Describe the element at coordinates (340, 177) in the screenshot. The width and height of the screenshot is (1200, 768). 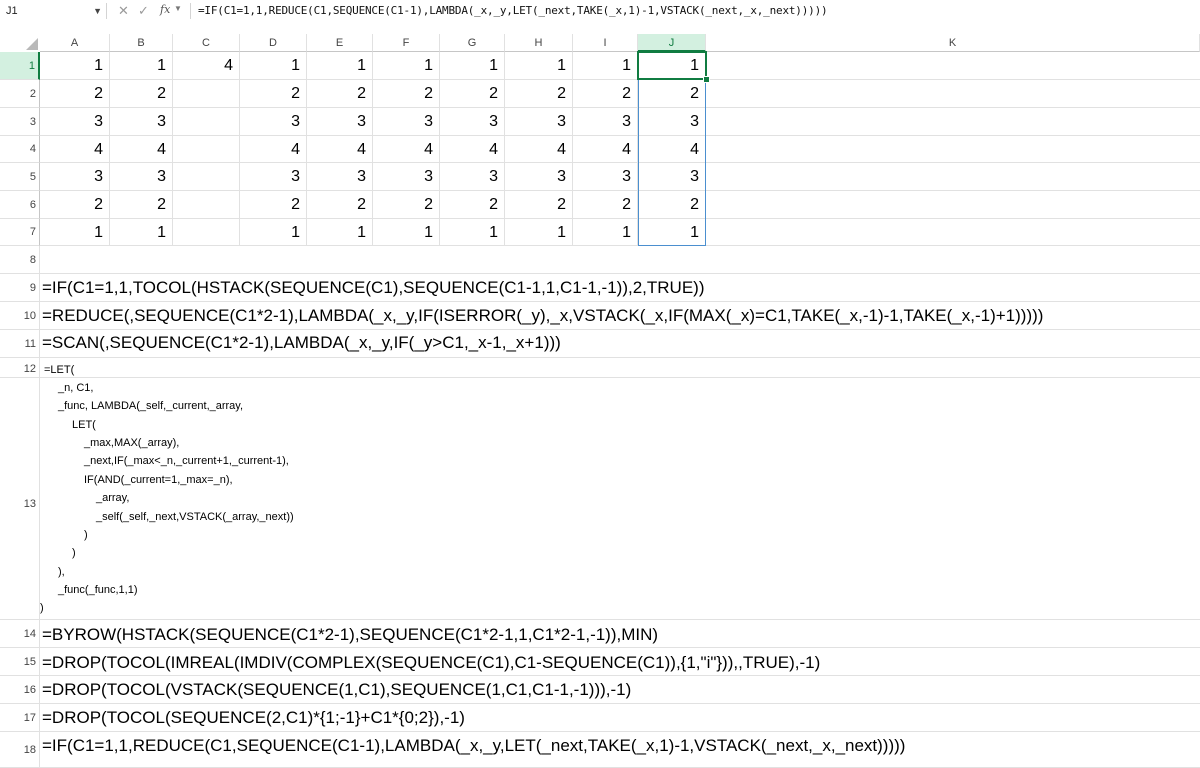
I see `cell-e5: 3` at that location.